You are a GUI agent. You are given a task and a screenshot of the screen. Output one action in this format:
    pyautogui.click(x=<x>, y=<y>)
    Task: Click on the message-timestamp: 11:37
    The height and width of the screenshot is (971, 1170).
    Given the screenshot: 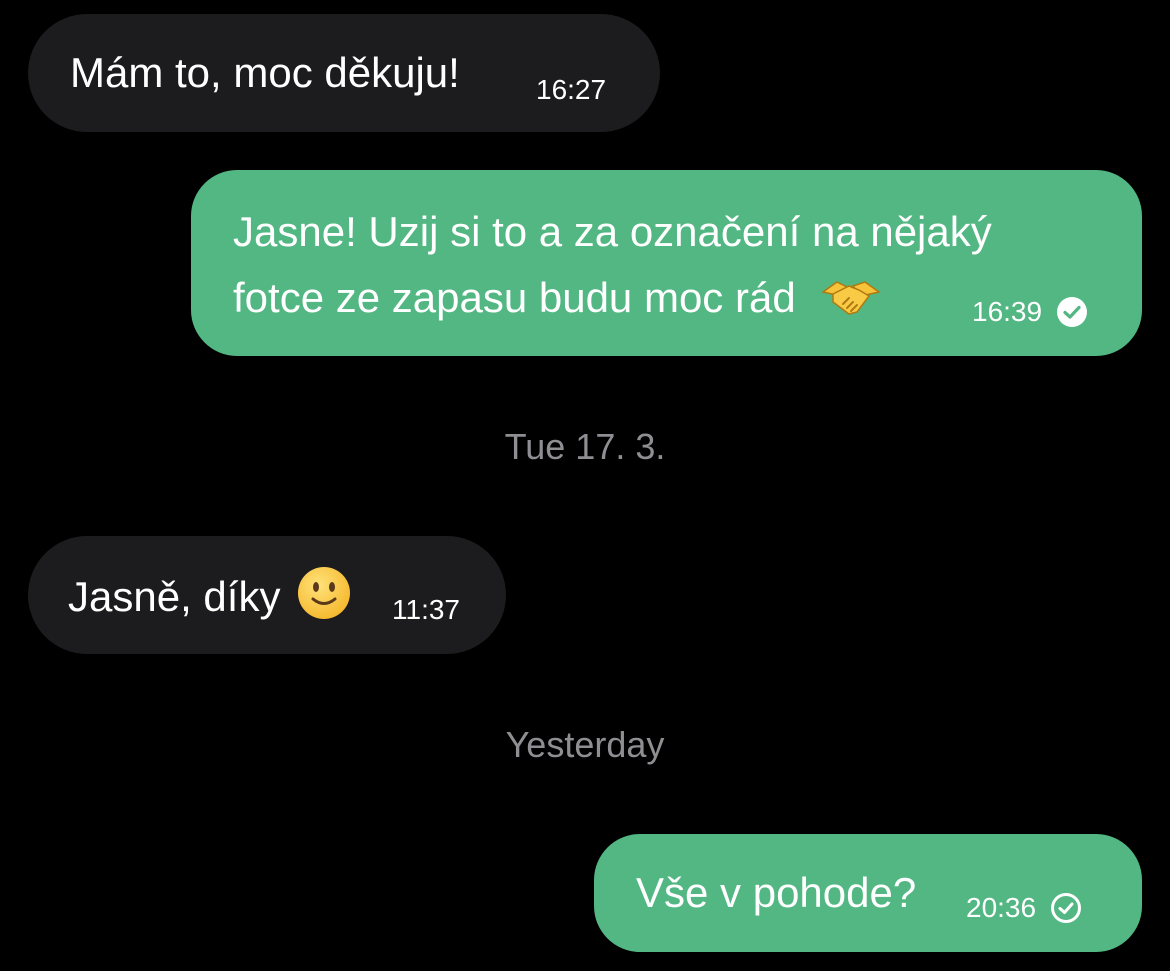 What is the action you would take?
    pyautogui.click(x=426, y=609)
    